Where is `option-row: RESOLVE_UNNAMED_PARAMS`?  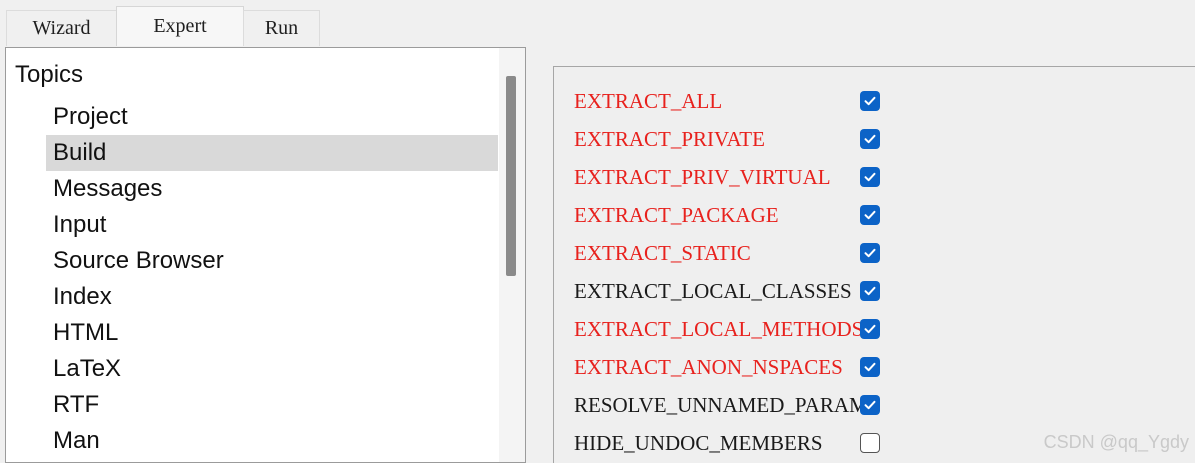
option-row: RESOLVE_UNNAMED_PARAMS is located at coordinates (727, 405).